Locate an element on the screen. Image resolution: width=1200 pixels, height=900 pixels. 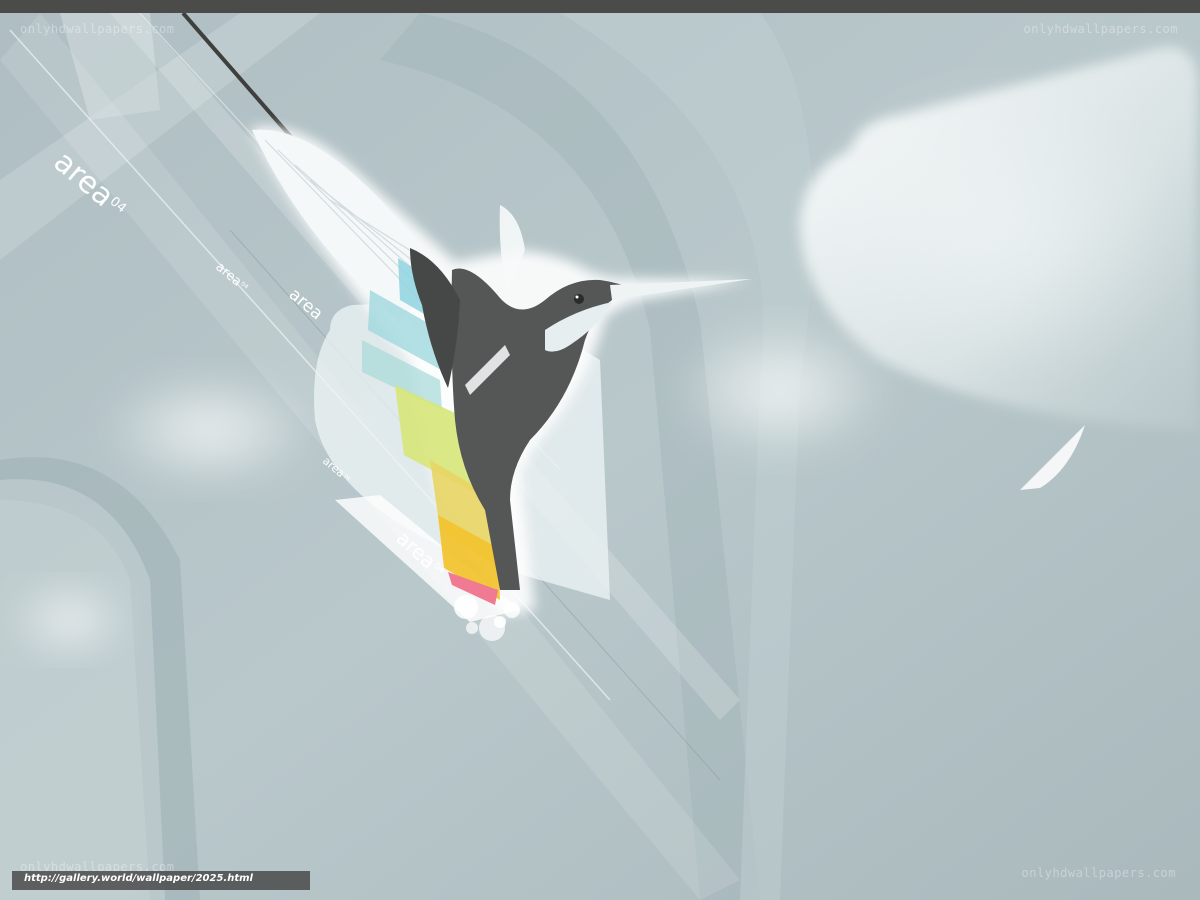
watermark-top-right: onlyhdwallpapers.com is located at coordinates (1100, 29).